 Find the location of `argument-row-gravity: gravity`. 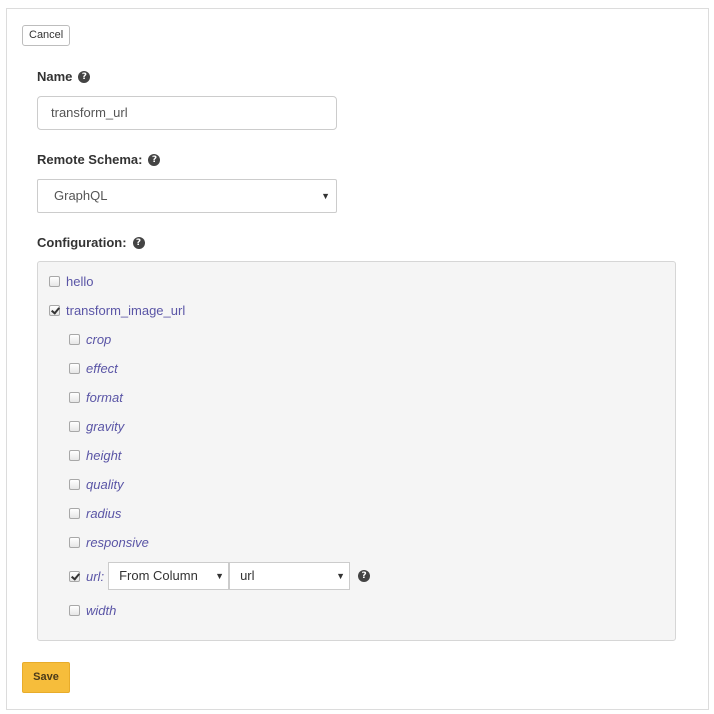

argument-row-gravity: gravity is located at coordinates (96, 426).